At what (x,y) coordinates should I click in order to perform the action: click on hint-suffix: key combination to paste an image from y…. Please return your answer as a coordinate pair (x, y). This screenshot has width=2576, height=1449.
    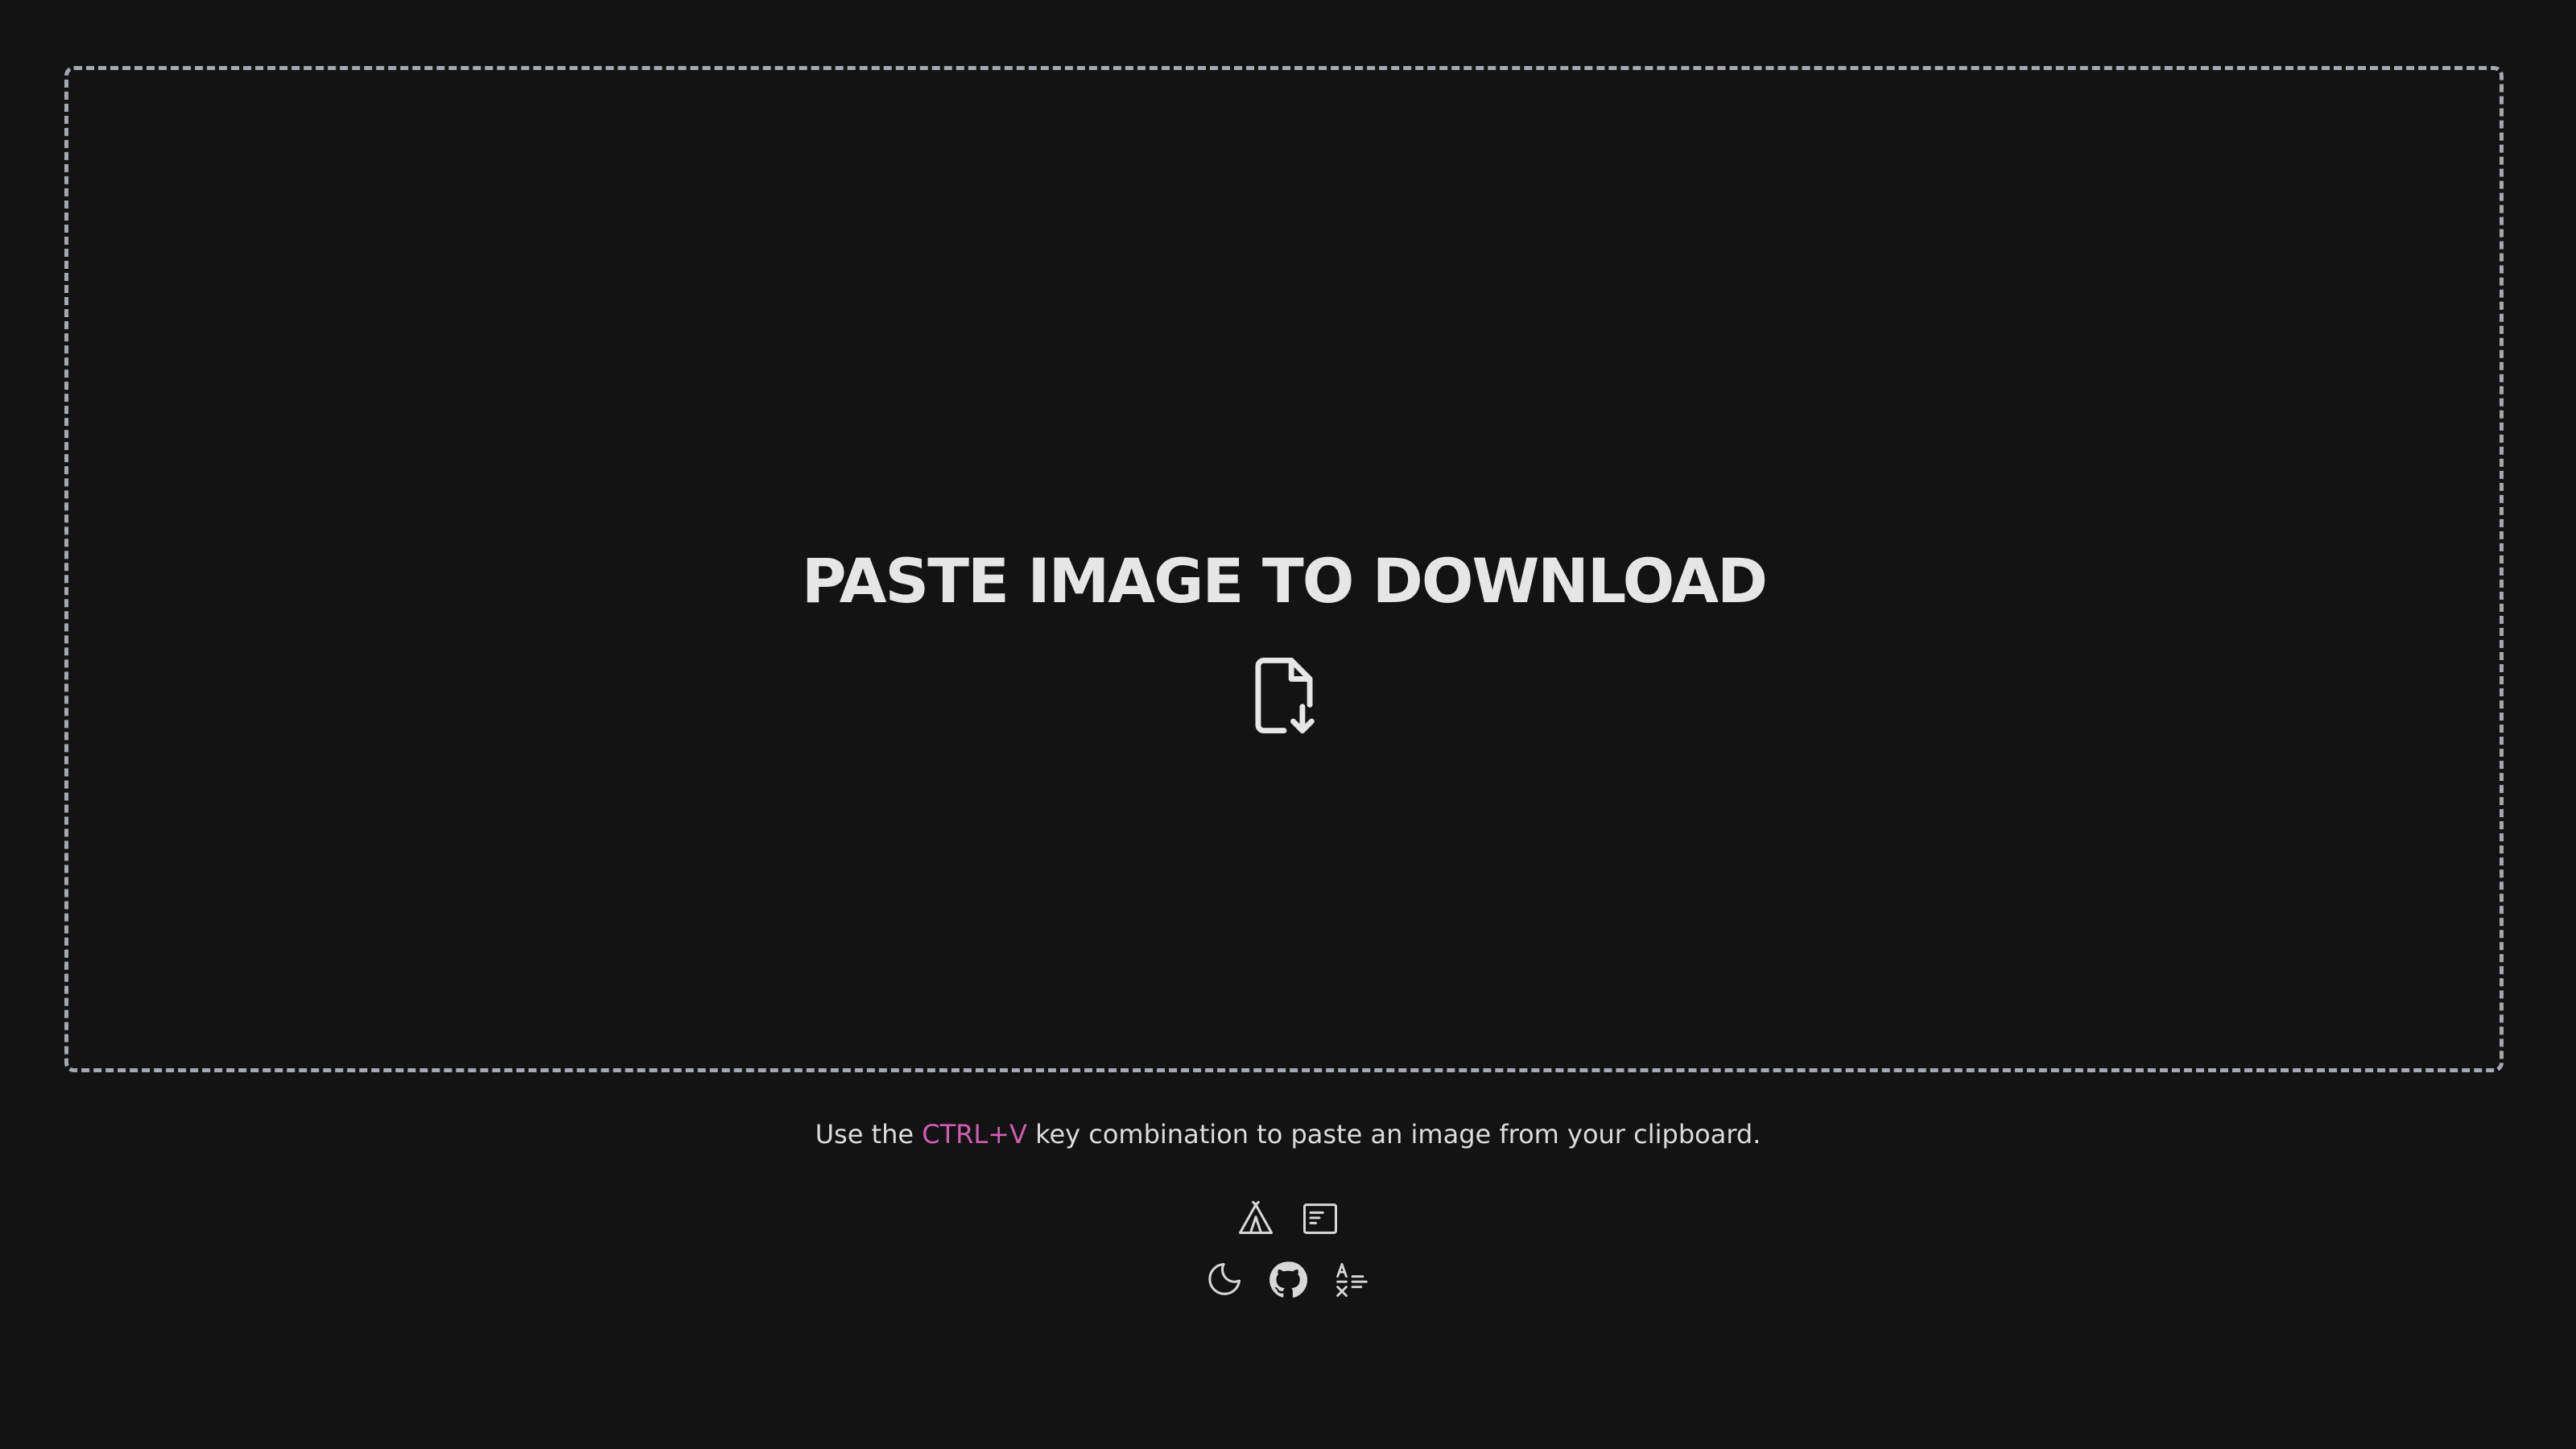
    Looking at the image, I should click on (1398, 1134).